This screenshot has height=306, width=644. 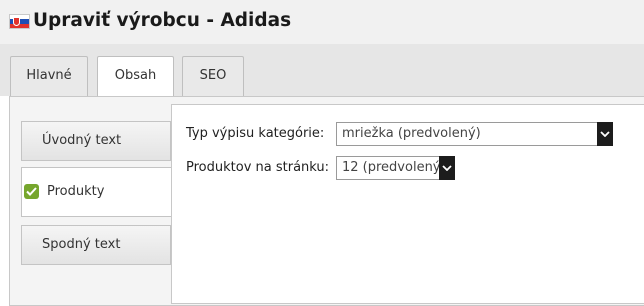 I want to click on tab-seo: SEO, so click(x=213, y=76).